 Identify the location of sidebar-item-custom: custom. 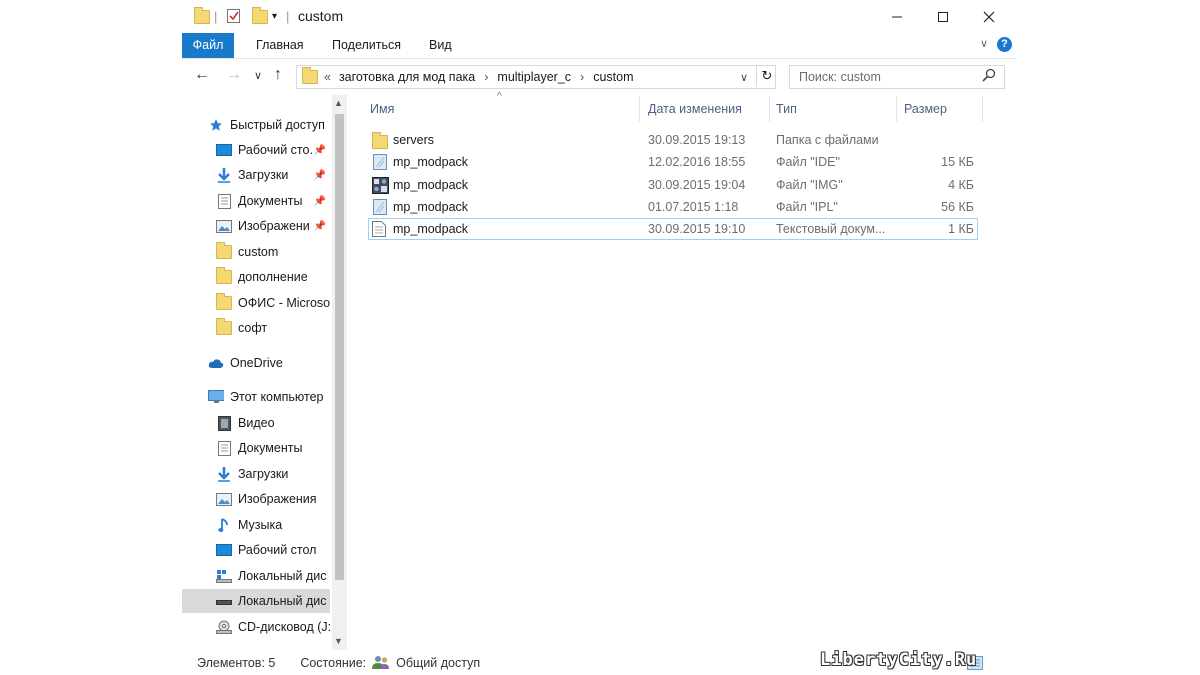
(282, 252).